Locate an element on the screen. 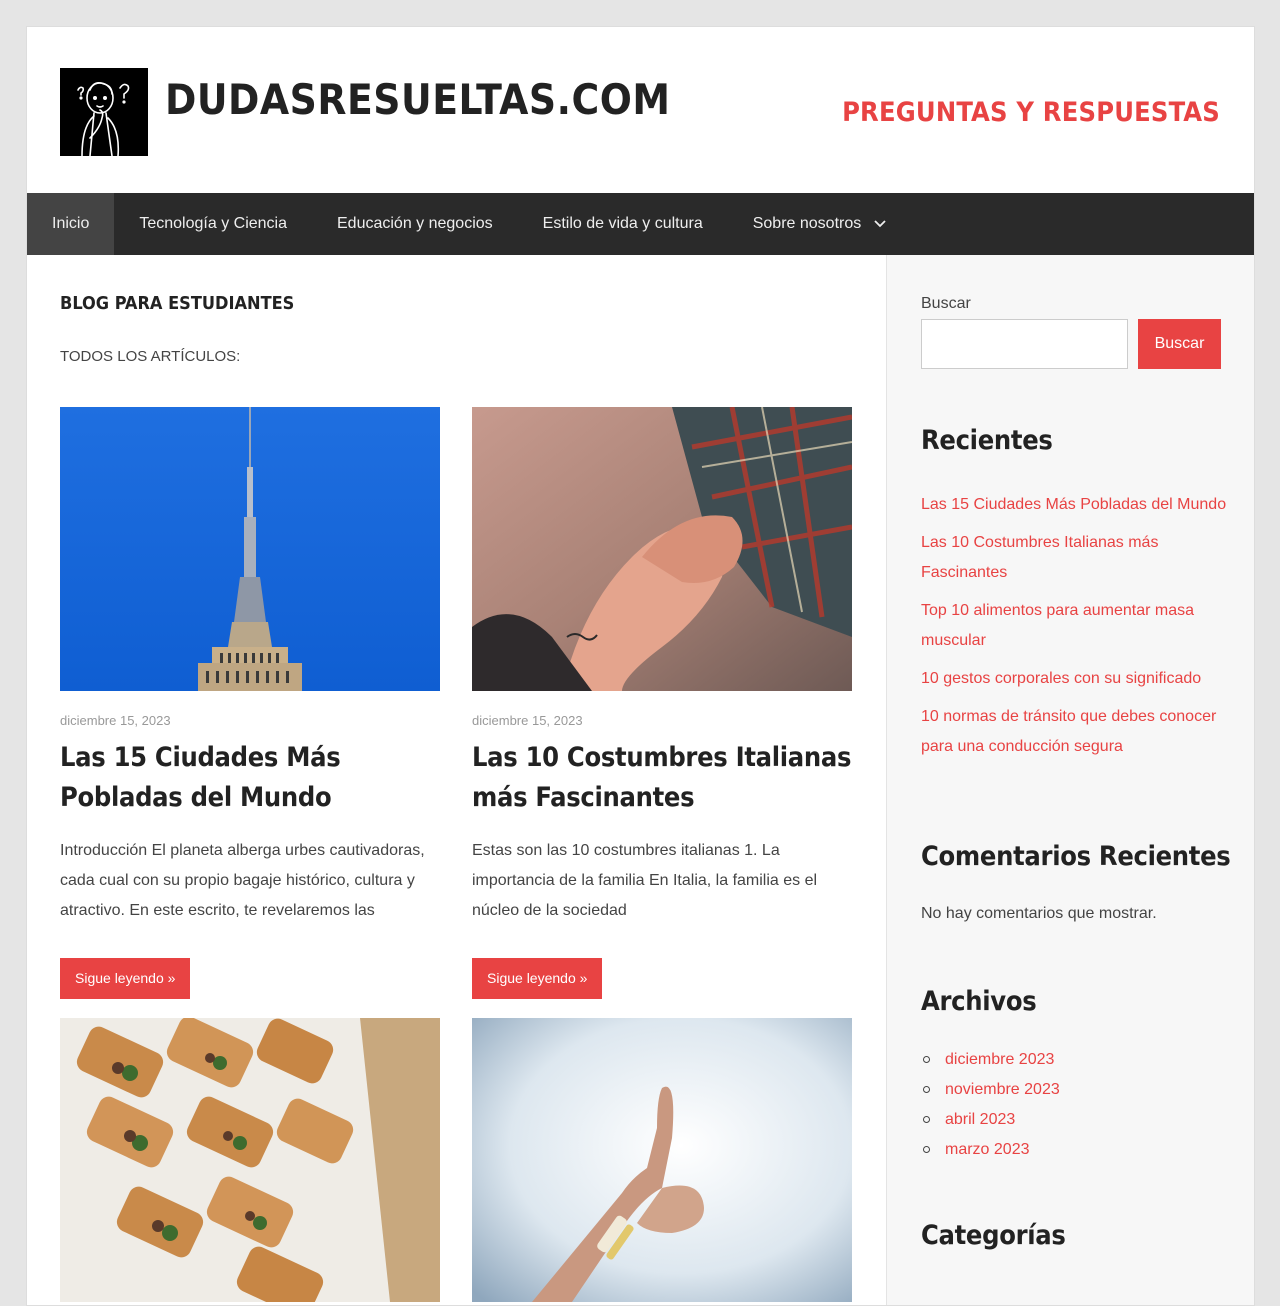 The width and height of the screenshot is (1280, 1306). recent-comments-title: Comentarios Recientes is located at coordinates (1076, 856).